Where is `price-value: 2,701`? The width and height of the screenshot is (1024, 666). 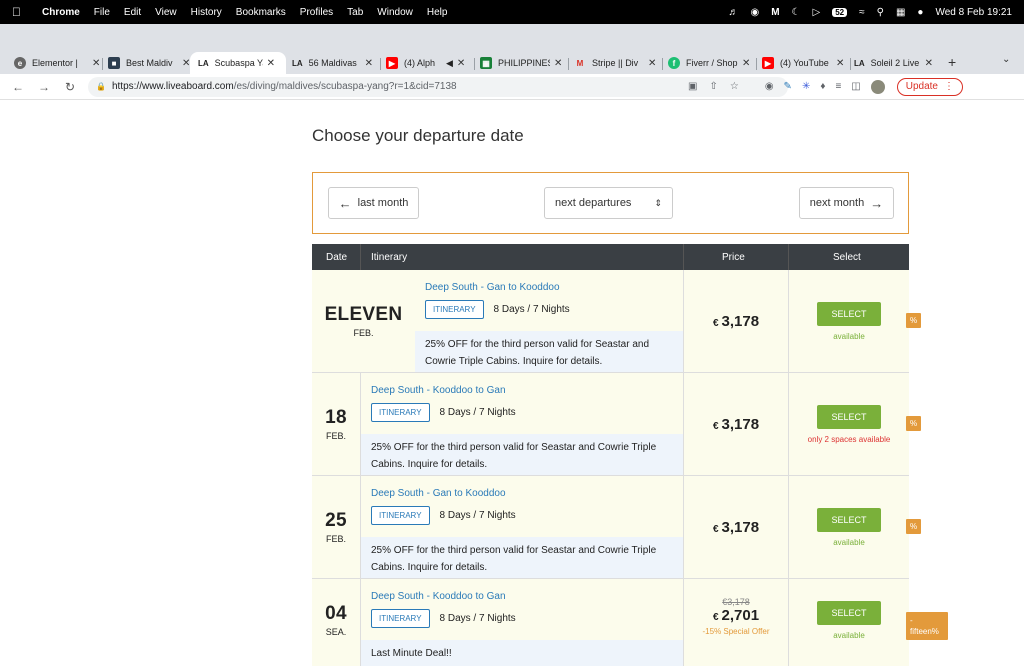 price-value: 2,701 is located at coordinates (740, 615).